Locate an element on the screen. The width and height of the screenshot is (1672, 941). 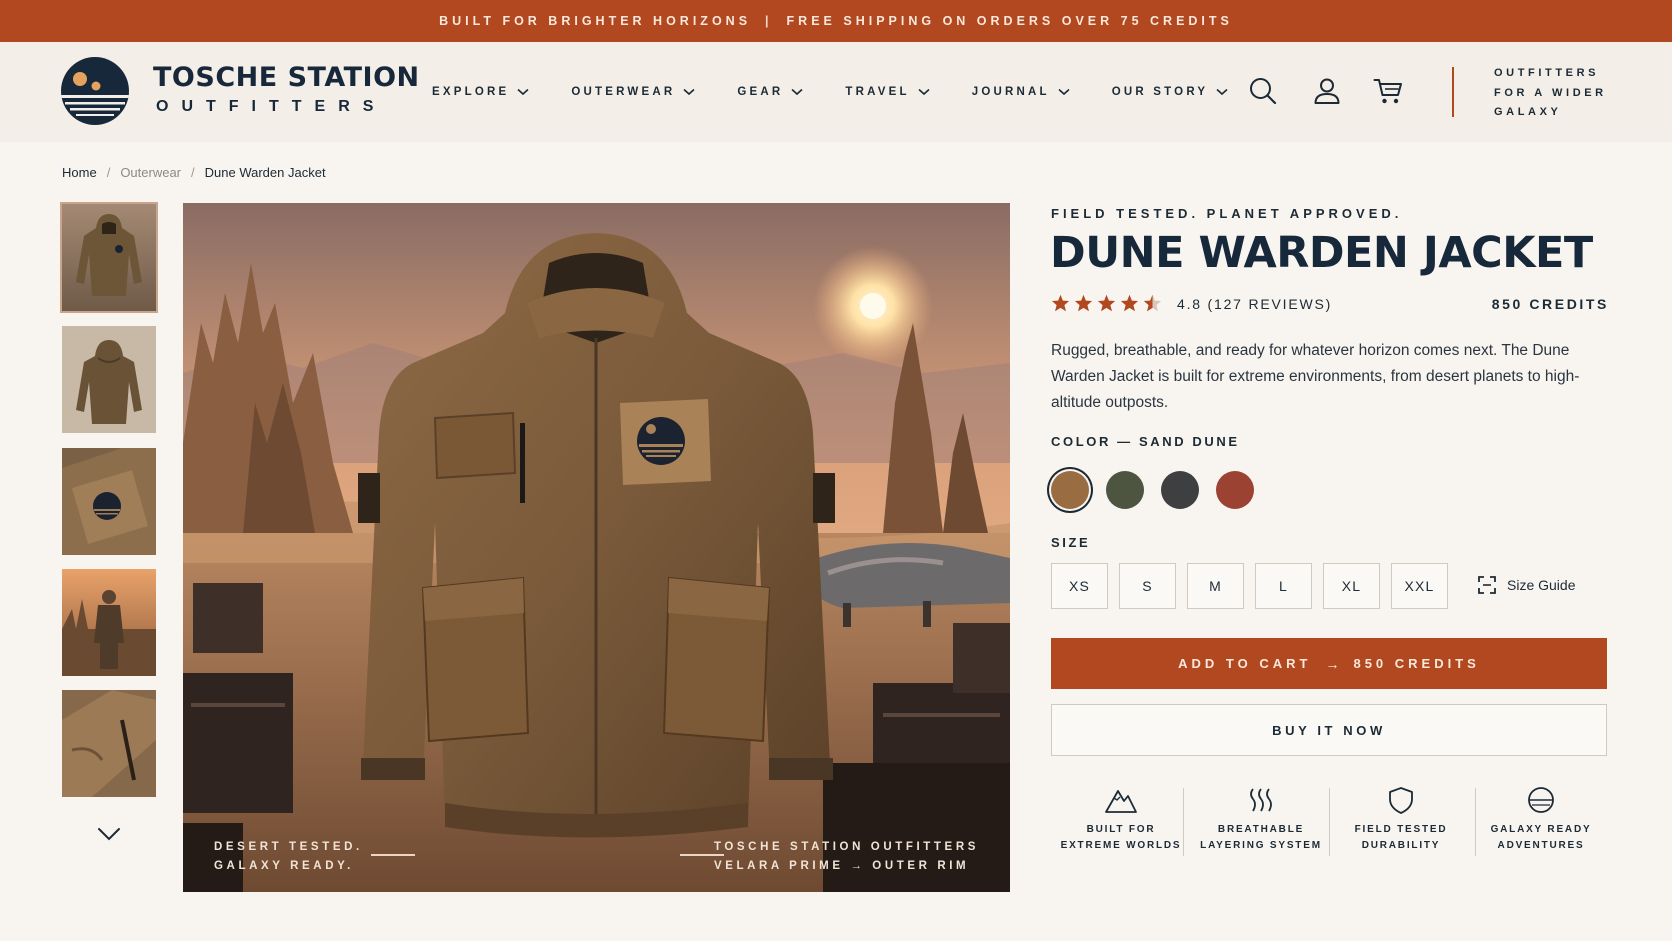
arrow-right-icon: → is located at coordinates (1332, 663).